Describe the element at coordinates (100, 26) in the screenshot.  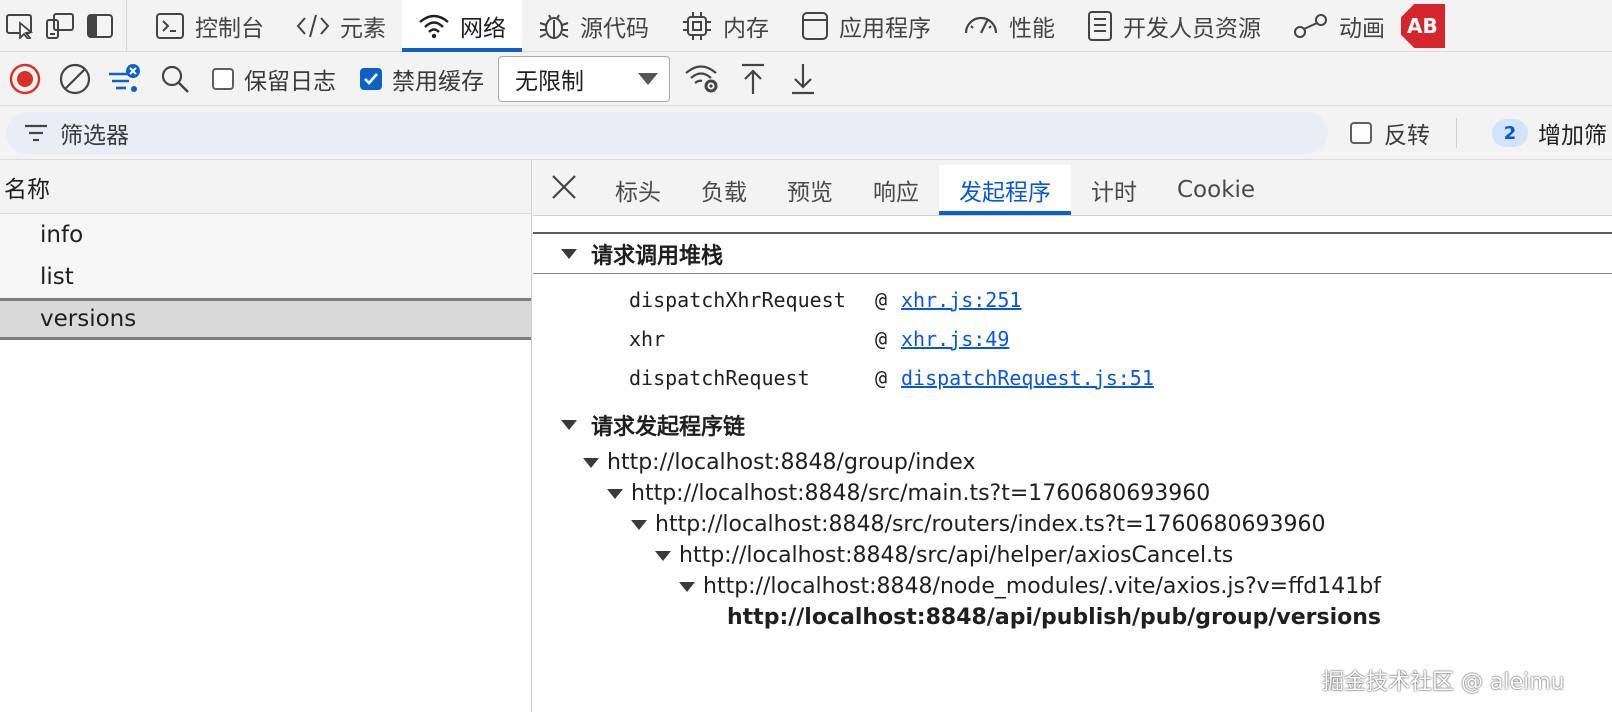
I see `dock-sidebar-icon` at that location.